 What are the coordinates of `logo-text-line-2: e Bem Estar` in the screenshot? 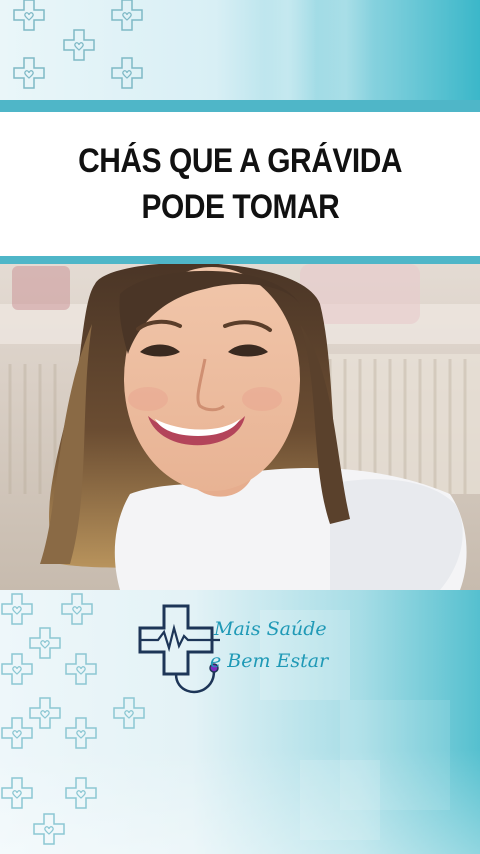 It's located at (269, 661).